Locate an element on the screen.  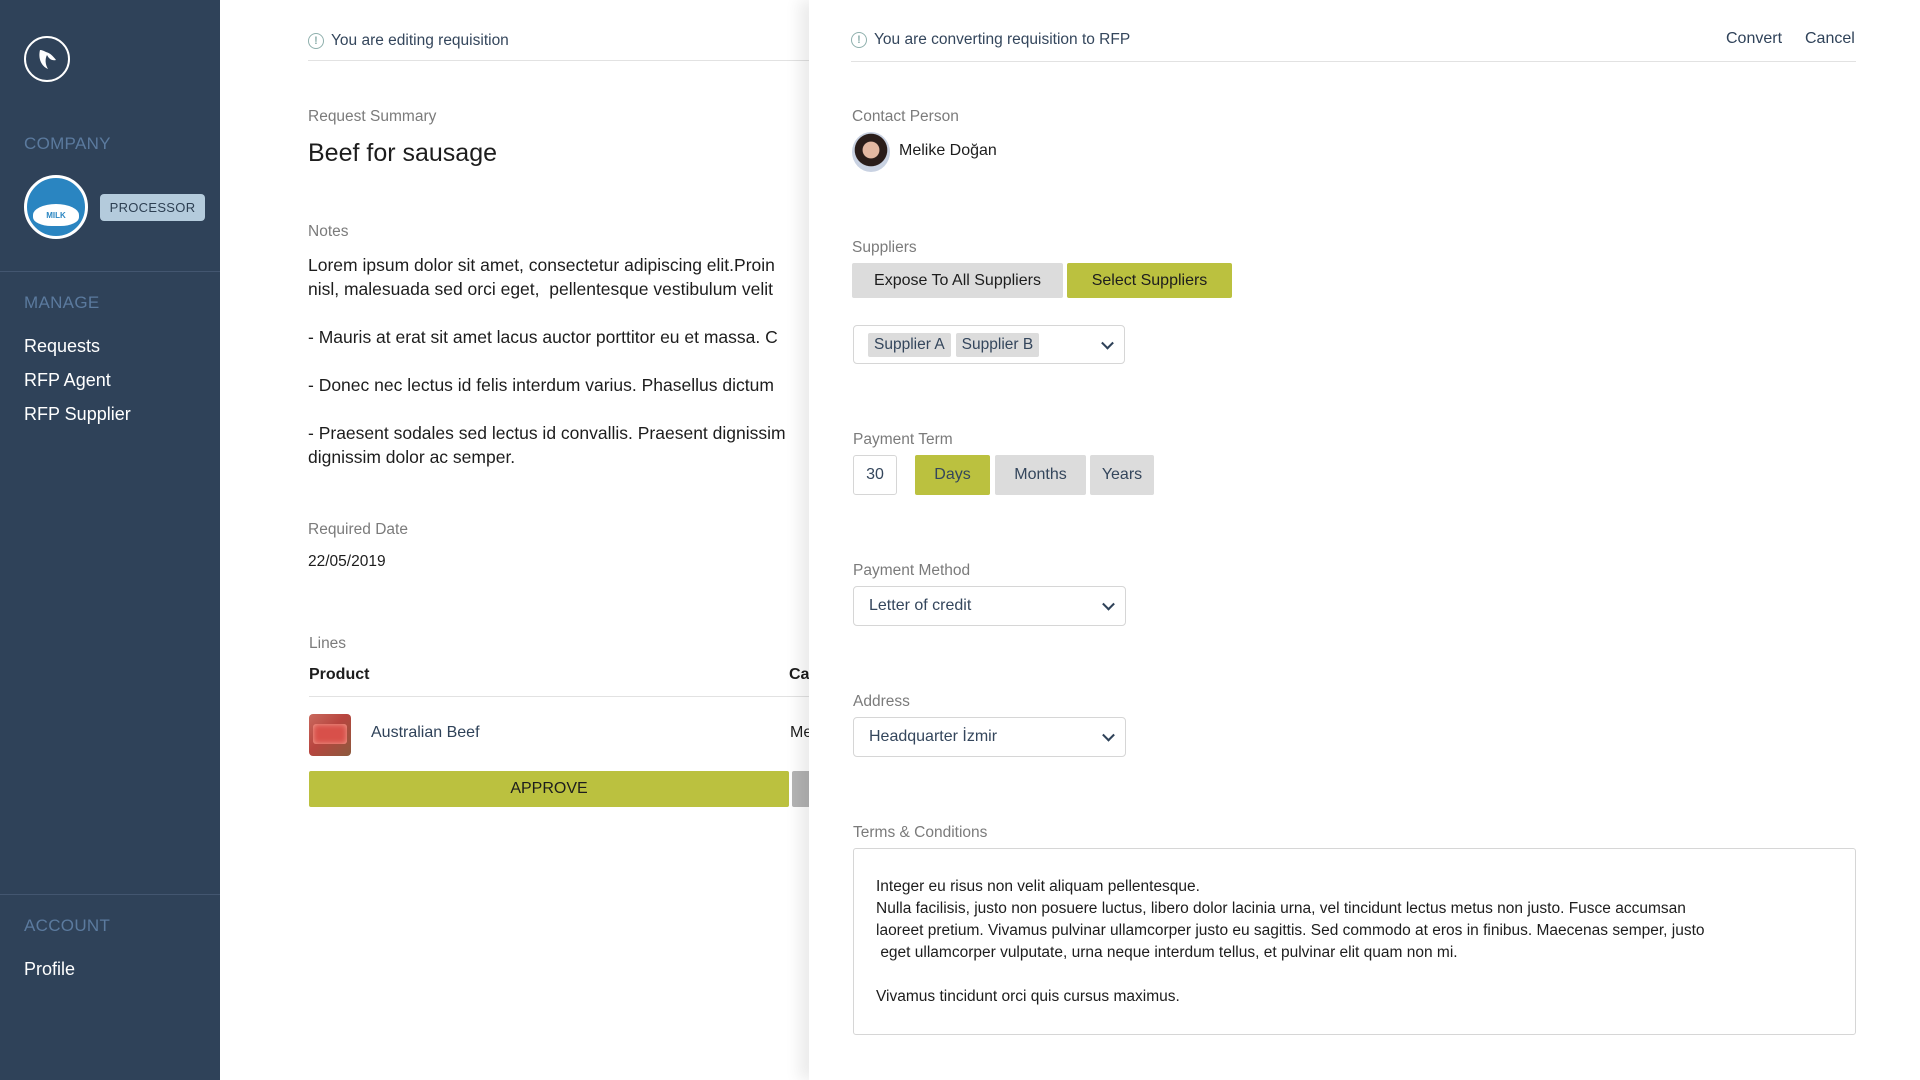
company-logo-text: MILK is located at coordinates (56, 215).